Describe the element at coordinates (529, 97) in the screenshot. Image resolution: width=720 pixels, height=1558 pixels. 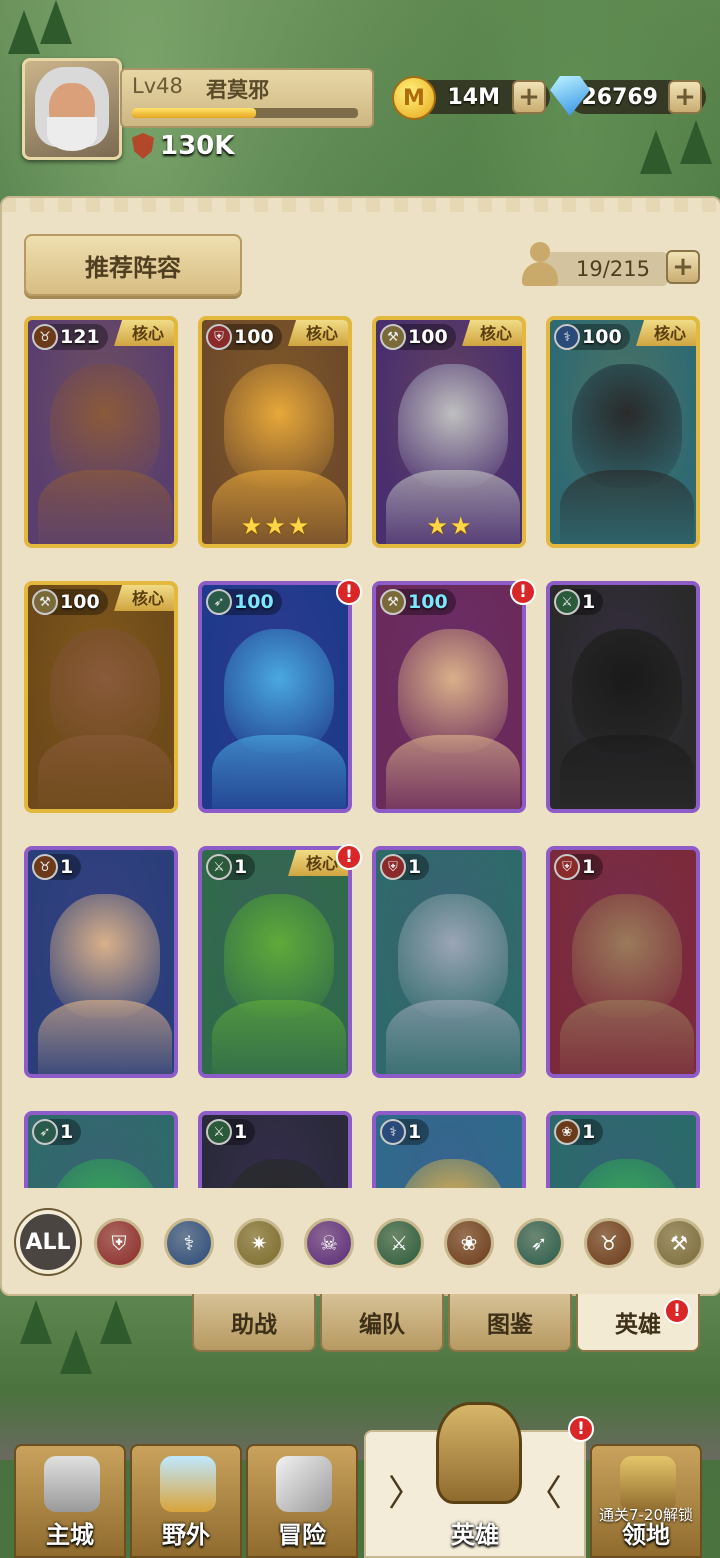
I see `add-gold-button: +` at that location.